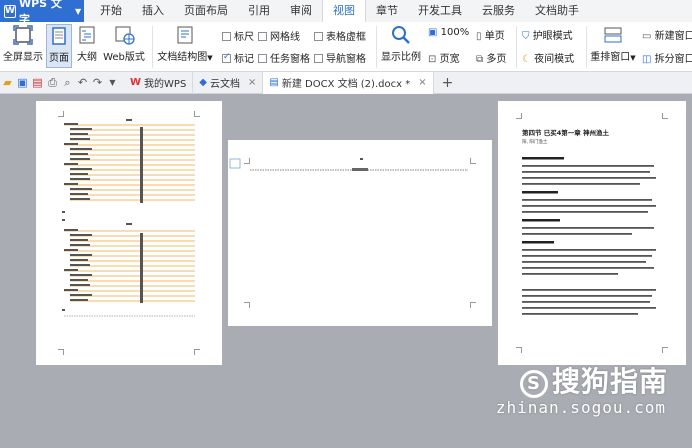  What do you see at coordinates (59, 58) in the screenshot?
I see `page-view-label: 页面` at bounding box center [59, 58].